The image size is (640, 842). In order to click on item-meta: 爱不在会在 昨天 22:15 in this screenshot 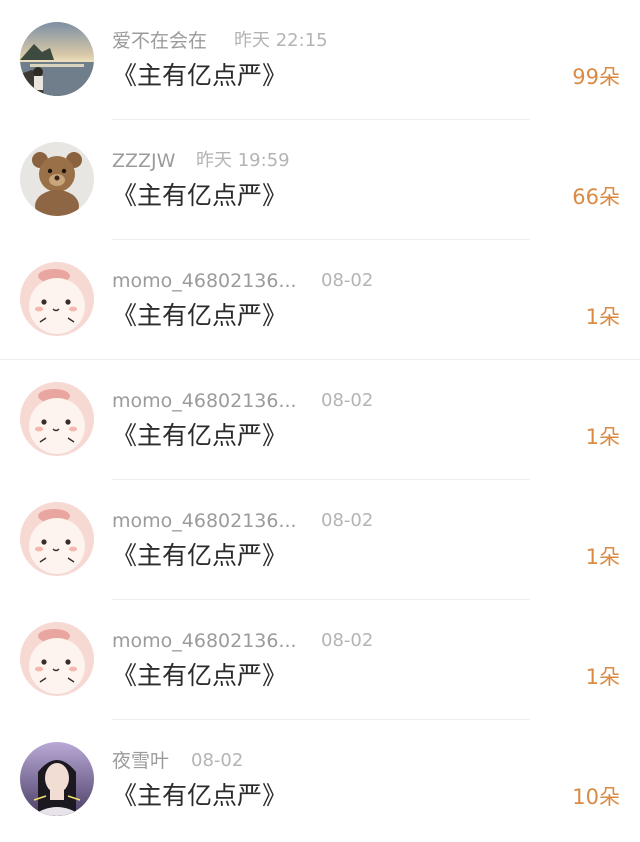, I will do `click(322, 41)`.